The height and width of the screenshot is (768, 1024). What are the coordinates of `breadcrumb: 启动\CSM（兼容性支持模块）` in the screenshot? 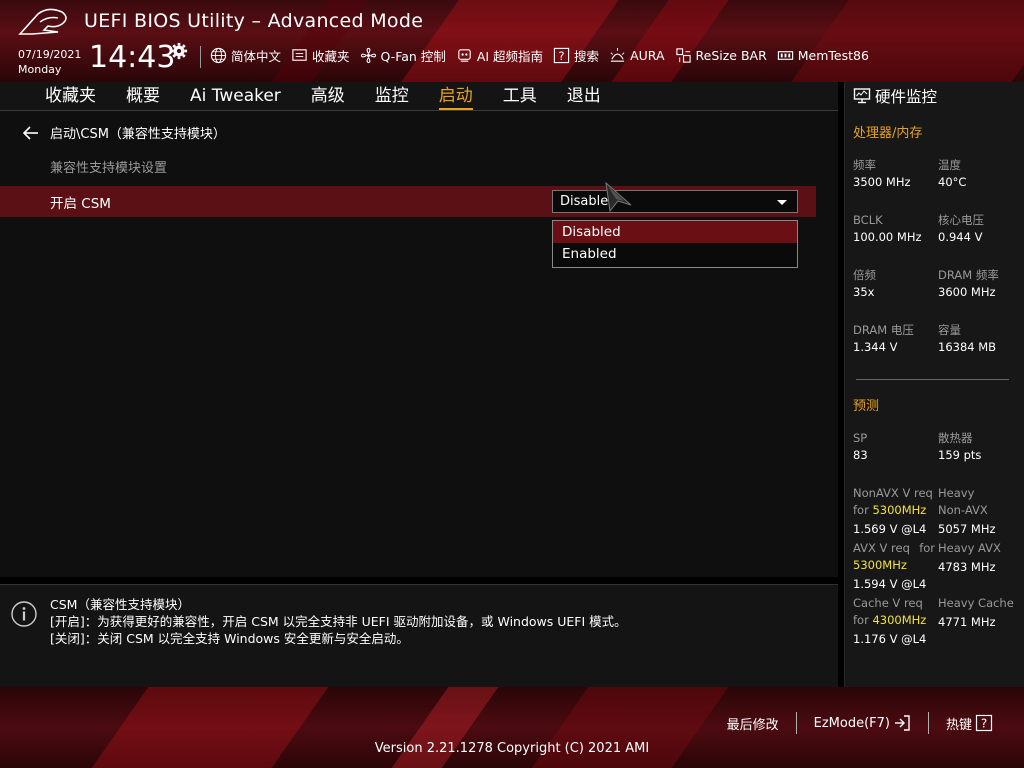 It's located at (124, 132).